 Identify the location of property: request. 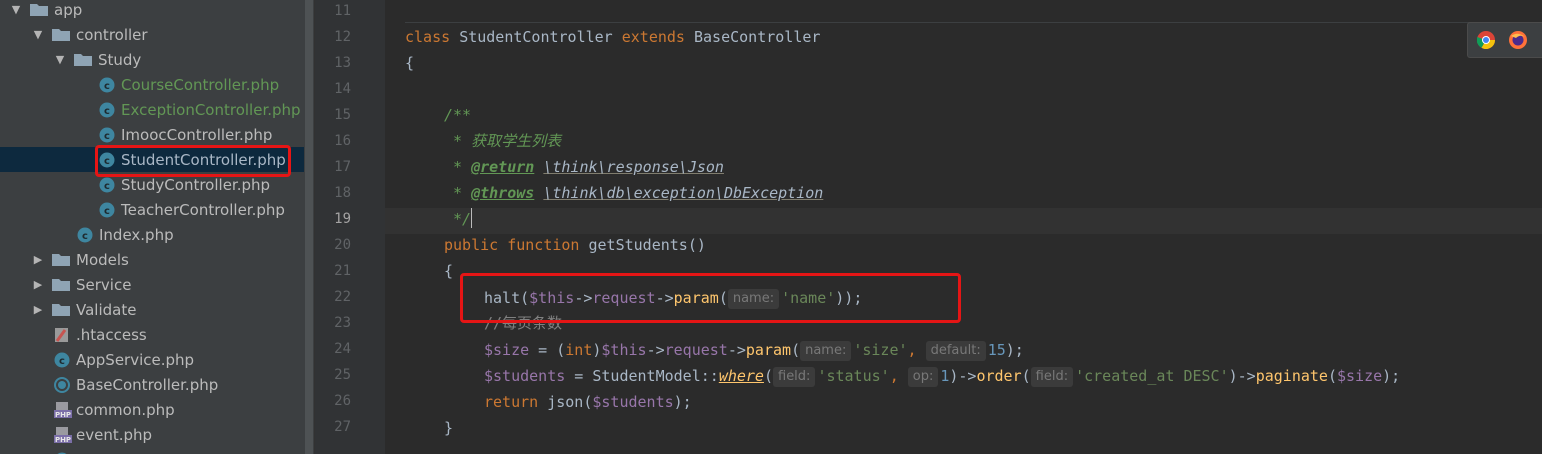
(696, 350).